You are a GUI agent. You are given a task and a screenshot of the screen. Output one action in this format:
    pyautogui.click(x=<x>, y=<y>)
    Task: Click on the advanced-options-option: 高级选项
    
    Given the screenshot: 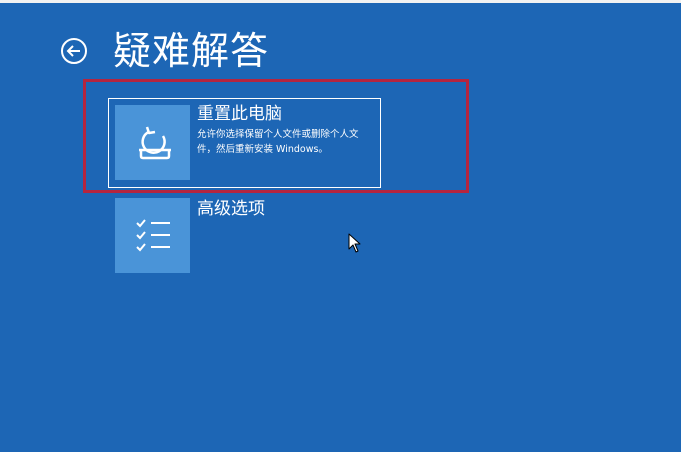 What is the action you would take?
    pyautogui.click(x=225, y=236)
    